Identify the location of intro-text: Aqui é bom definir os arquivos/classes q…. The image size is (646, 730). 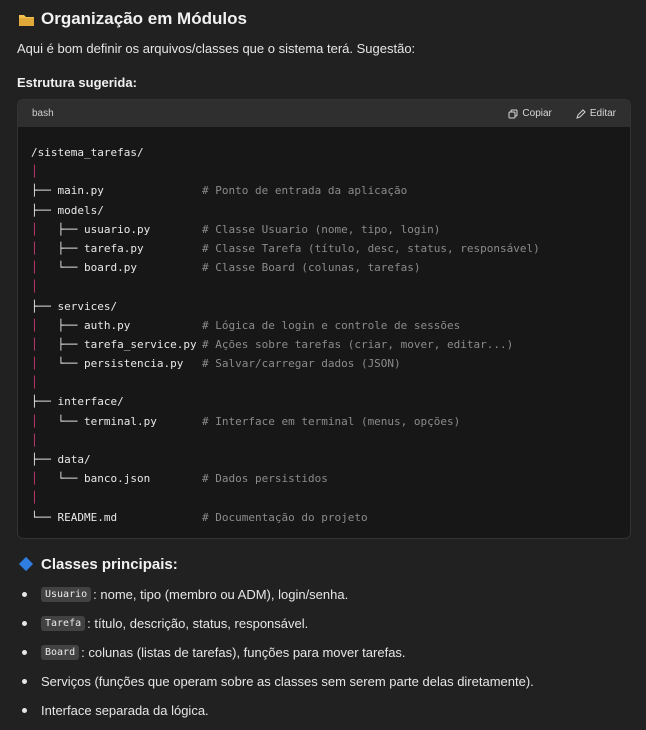
(216, 48).